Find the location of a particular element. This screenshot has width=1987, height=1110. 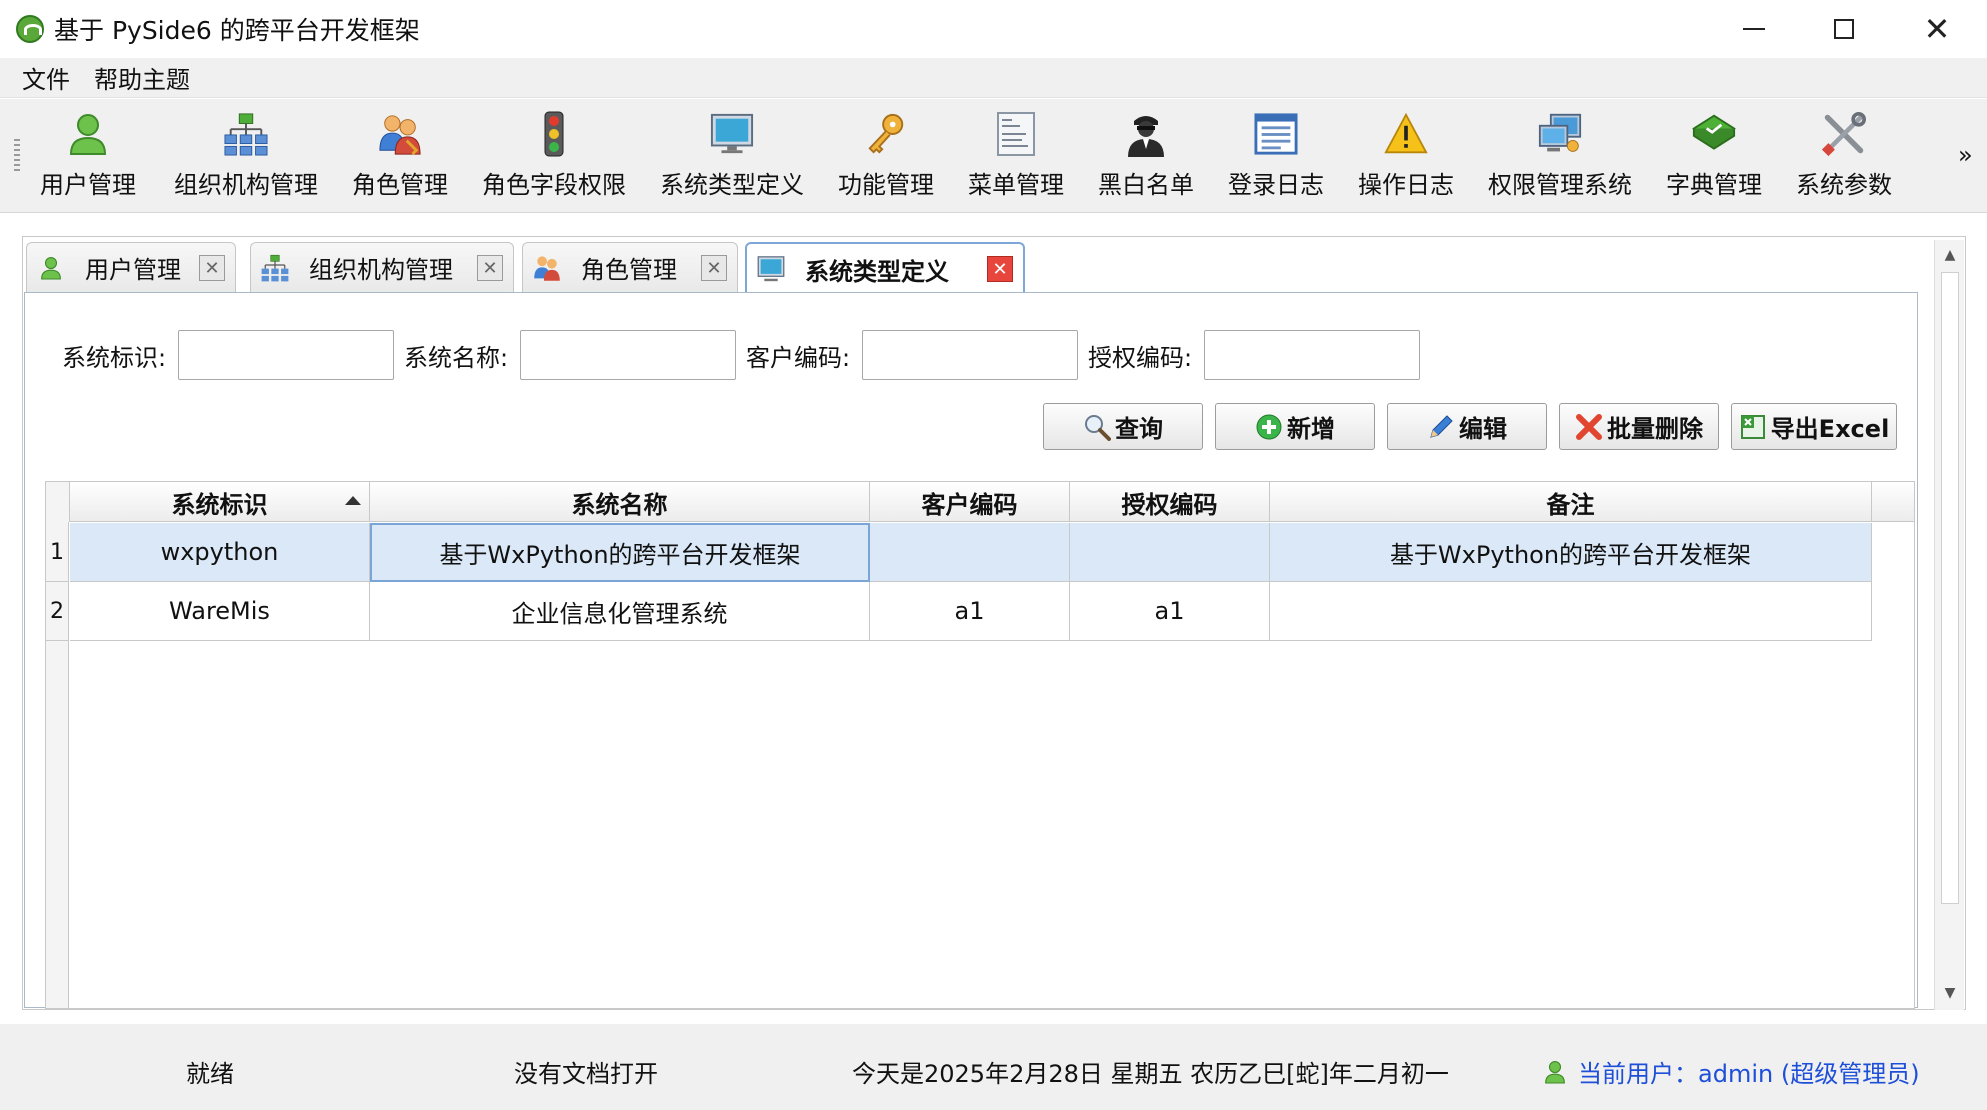

toolbar-system-type-definition: 系统类型定义 is located at coordinates (732, 155).